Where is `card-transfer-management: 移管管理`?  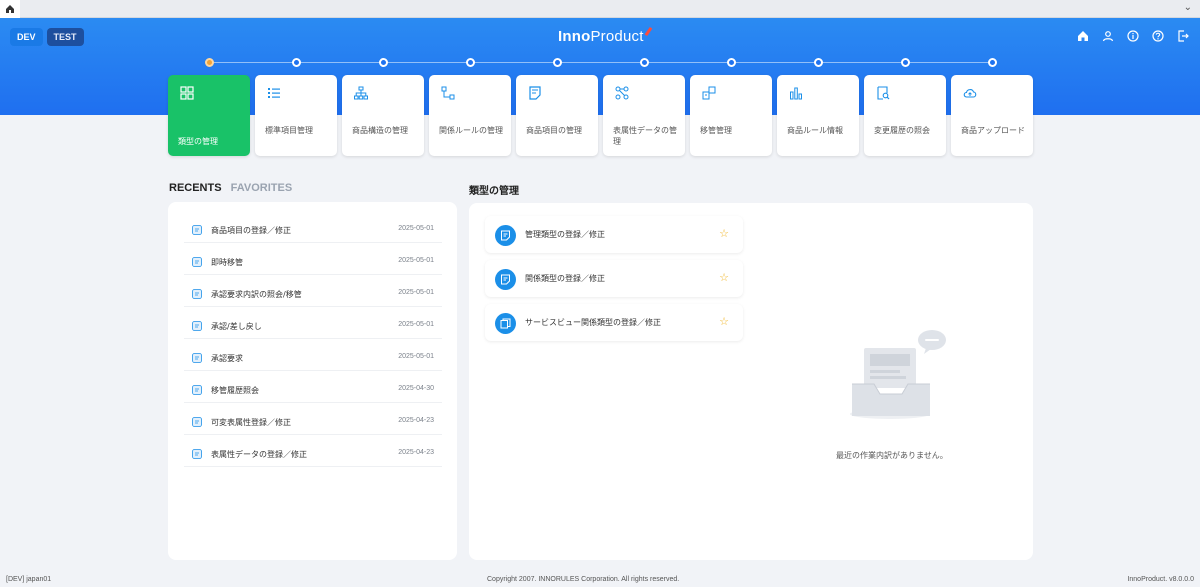 card-transfer-management: 移管管理 is located at coordinates (731, 115).